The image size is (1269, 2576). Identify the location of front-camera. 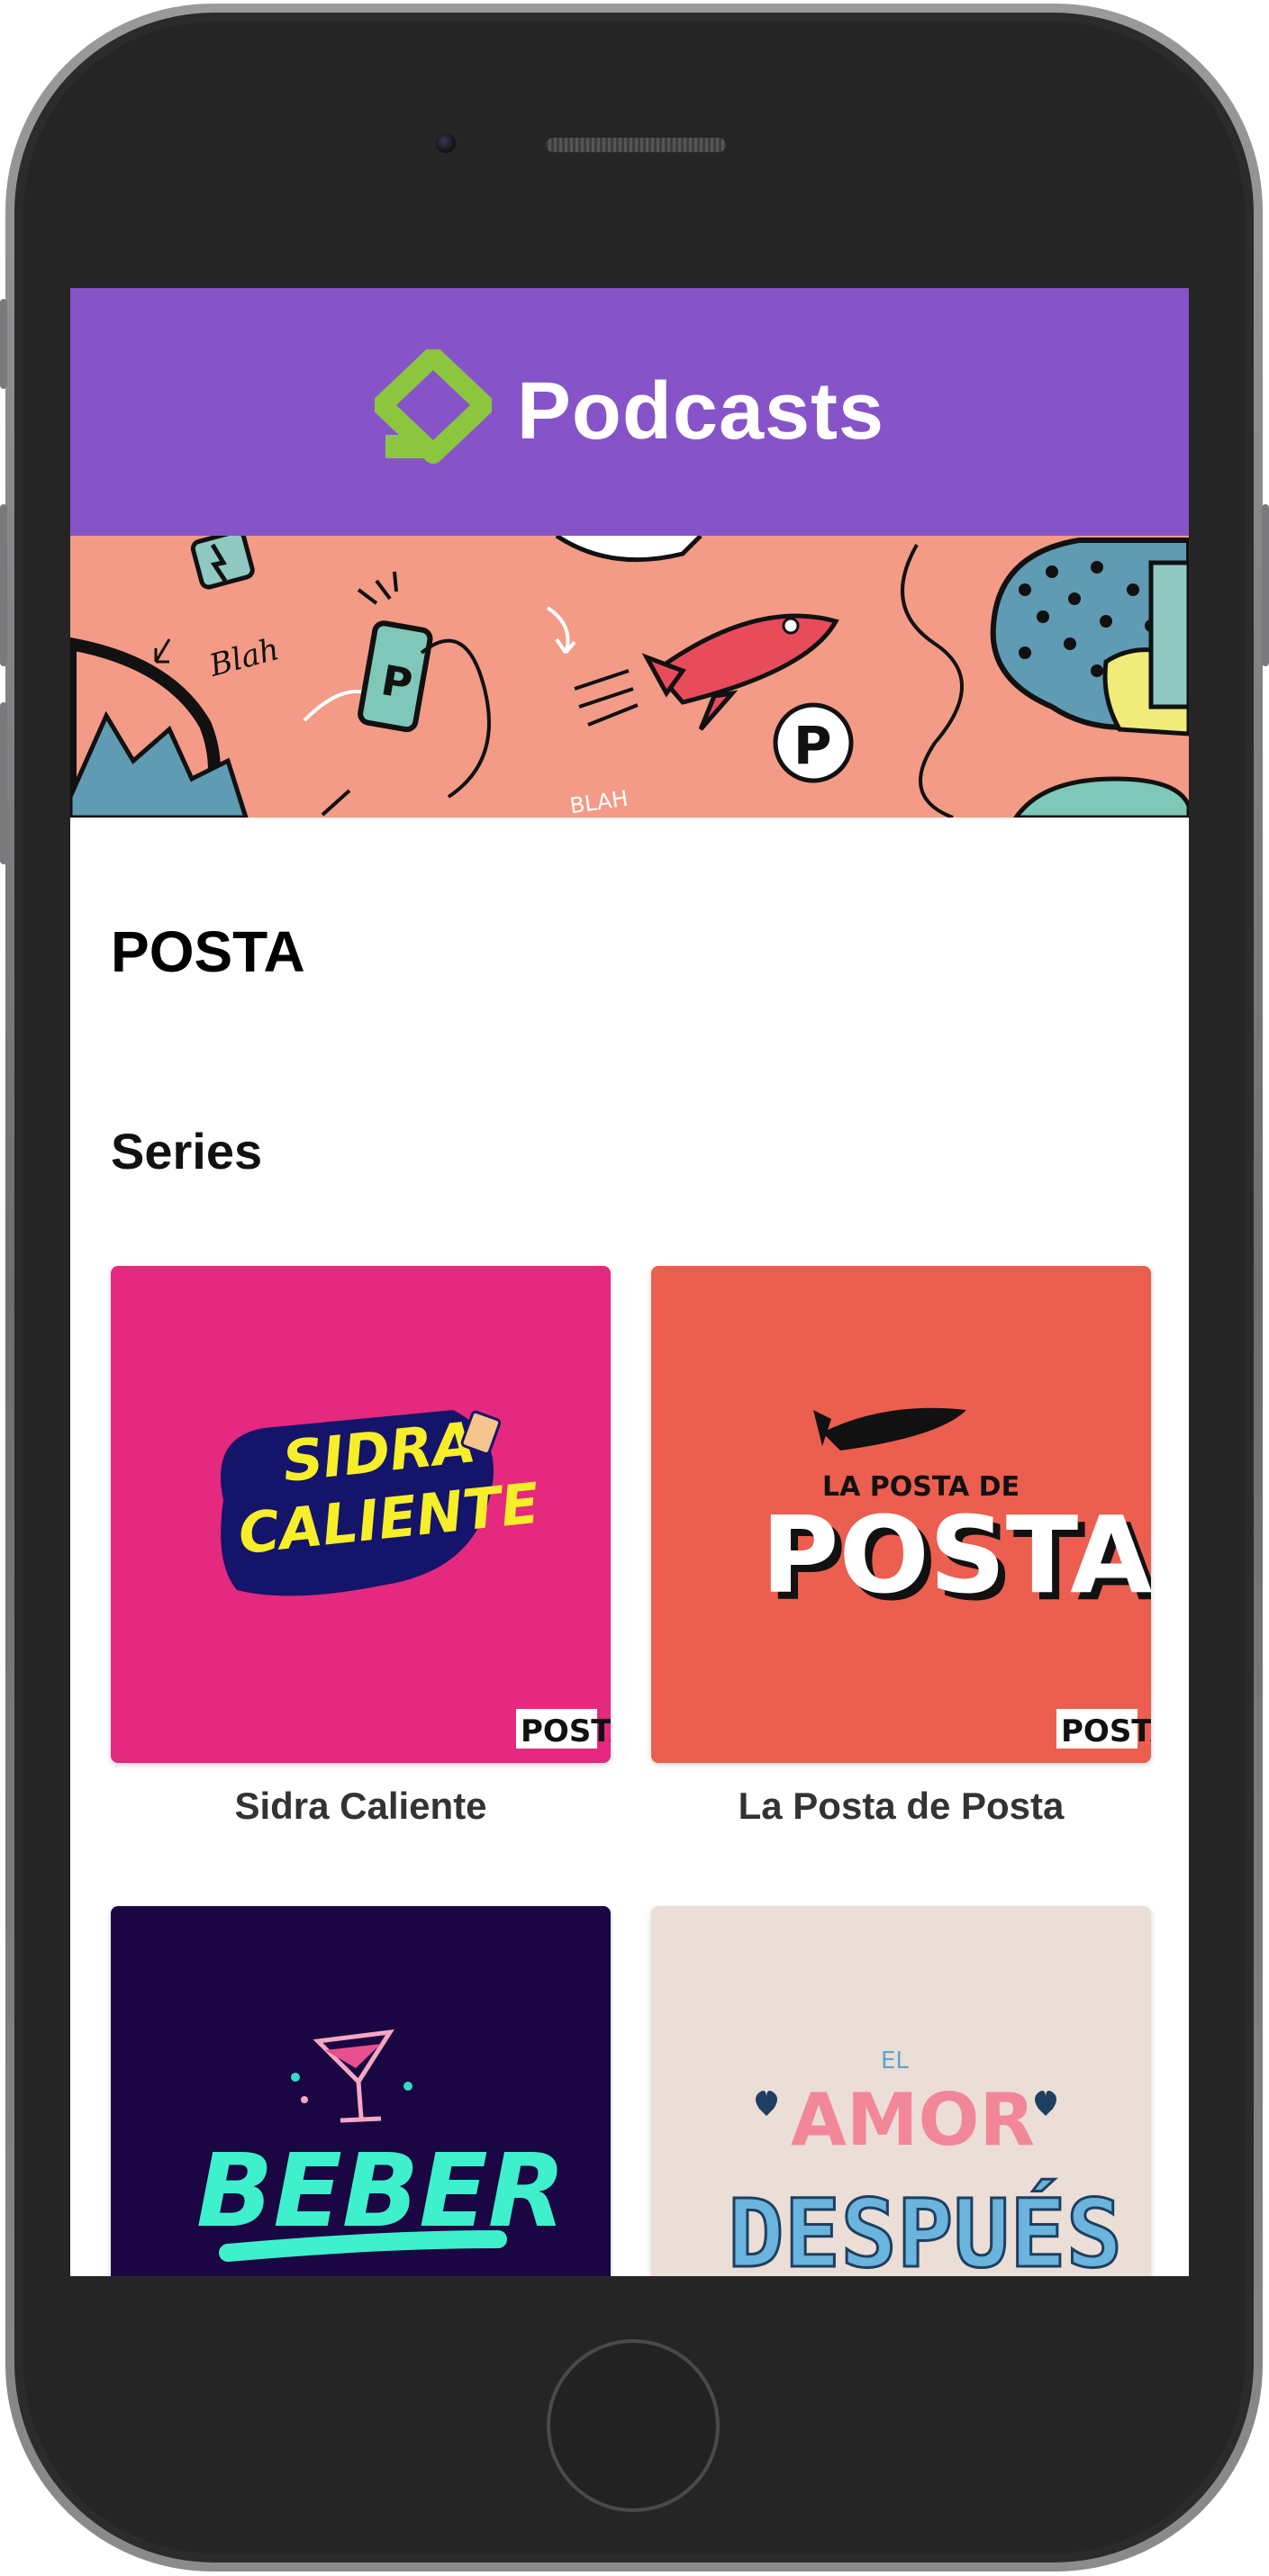
(446, 143).